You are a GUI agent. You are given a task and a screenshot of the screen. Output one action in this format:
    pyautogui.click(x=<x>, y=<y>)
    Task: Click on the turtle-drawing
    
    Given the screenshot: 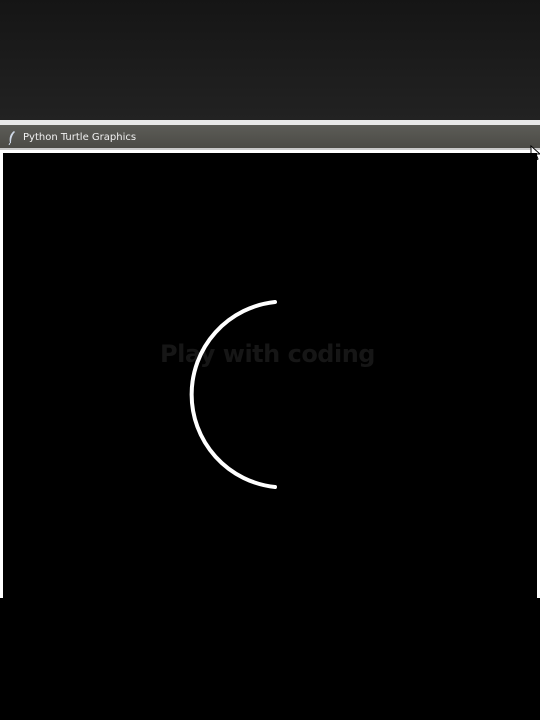 What is the action you would take?
    pyautogui.click(x=233, y=394)
    